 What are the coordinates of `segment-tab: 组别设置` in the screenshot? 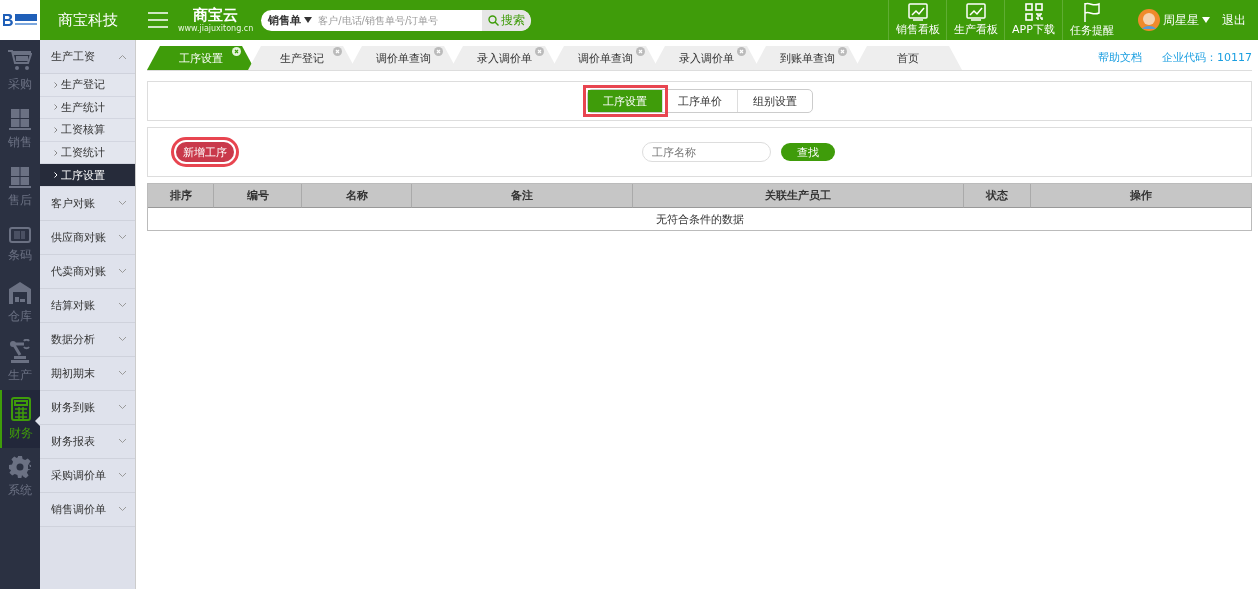 It's located at (774, 101).